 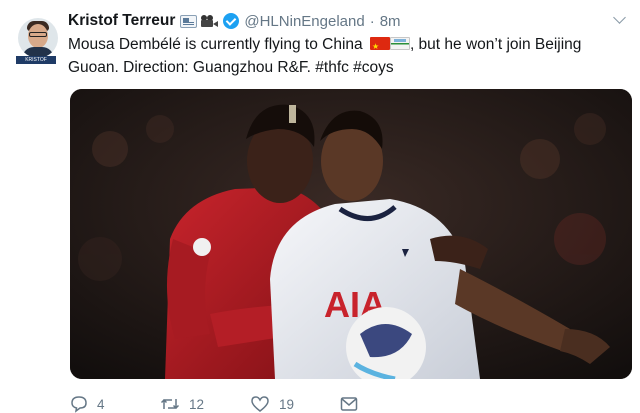 I want to click on author-name: Kristof Terreur, so click(x=121, y=21).